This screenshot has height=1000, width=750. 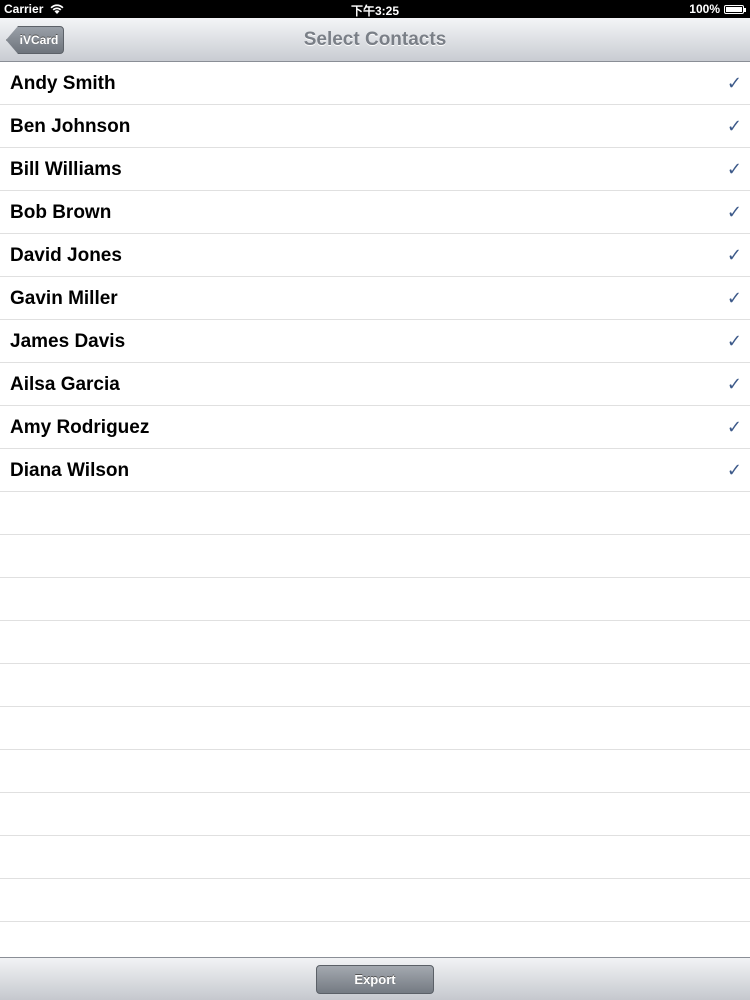 What do you see at coordinates (35, 40) in the screenshot?
I see `back-button: iVCard` at bounding box center [35, 40].